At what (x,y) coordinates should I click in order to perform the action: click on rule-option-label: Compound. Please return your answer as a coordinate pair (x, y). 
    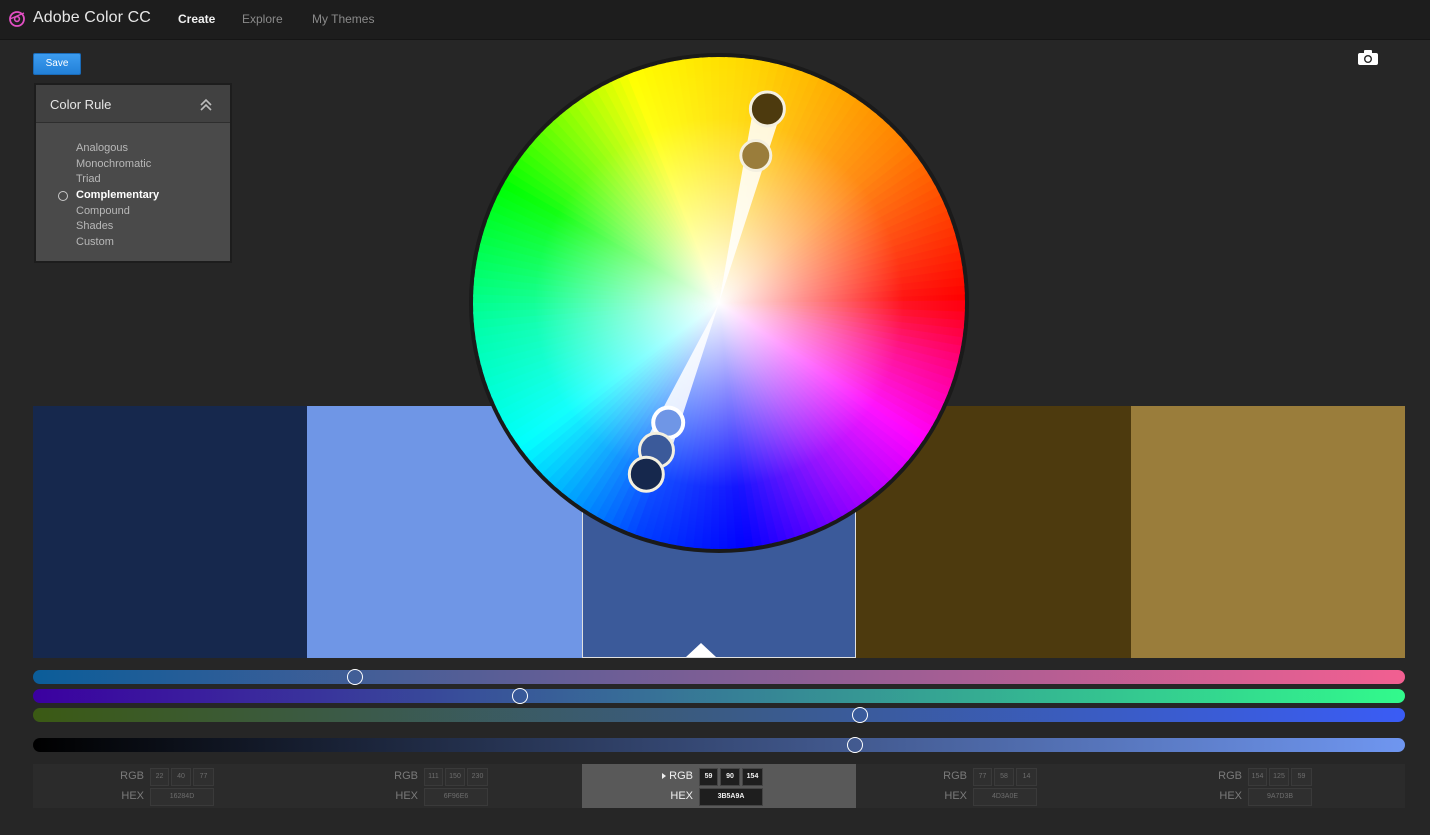
    Looking at the image, I should click on (103, 210).